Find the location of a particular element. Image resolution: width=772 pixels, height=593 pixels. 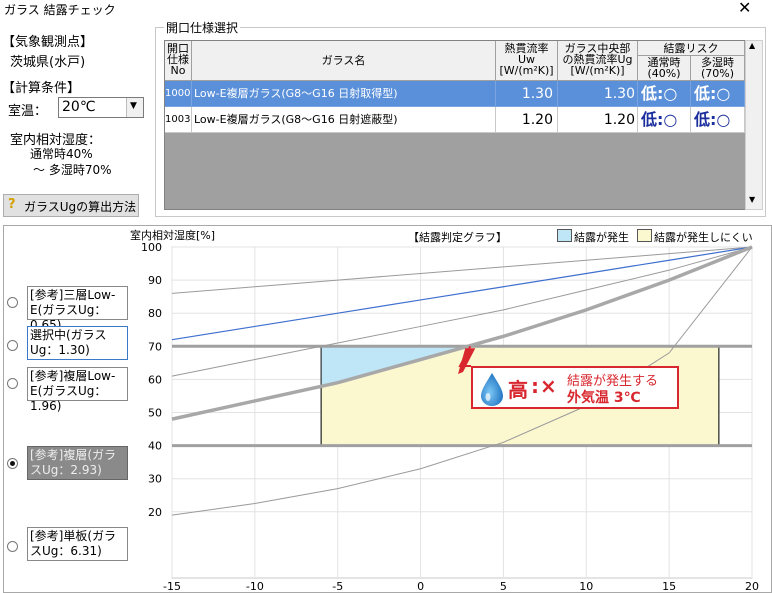

chart-title: 【結露判定グラフ】 is located at coordinates (457, 237).